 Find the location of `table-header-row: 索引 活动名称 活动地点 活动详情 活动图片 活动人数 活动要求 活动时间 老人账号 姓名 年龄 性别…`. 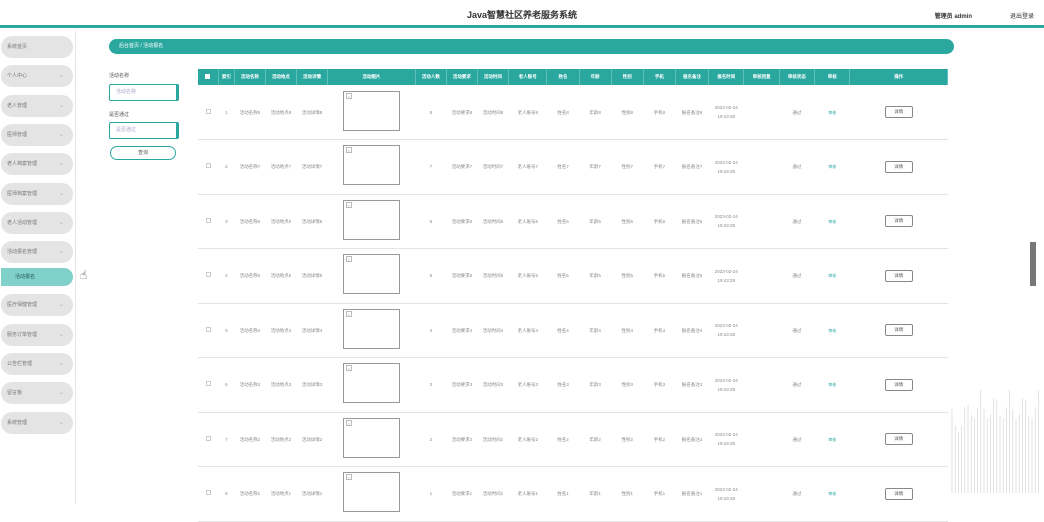

table-header-row: 索引 活动名称 活动地点 活动详情 活动图片 活动人数 活动要求 活动时间 老人账号 姓名 年龄 性别… is located at coordinates (573, 77).